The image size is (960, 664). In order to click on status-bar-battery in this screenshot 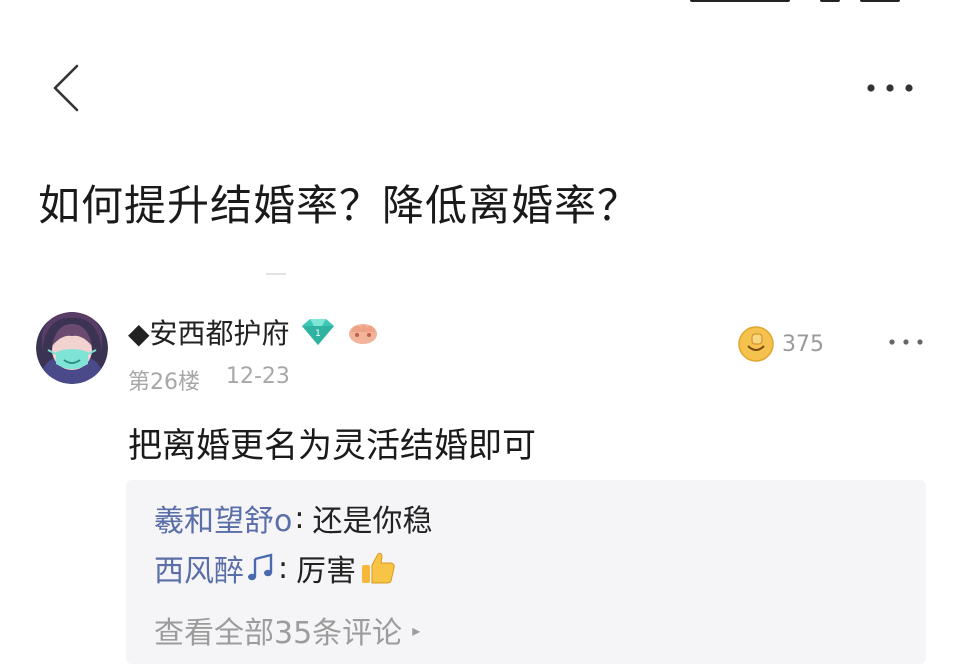, I will do `click(880, 1)`.